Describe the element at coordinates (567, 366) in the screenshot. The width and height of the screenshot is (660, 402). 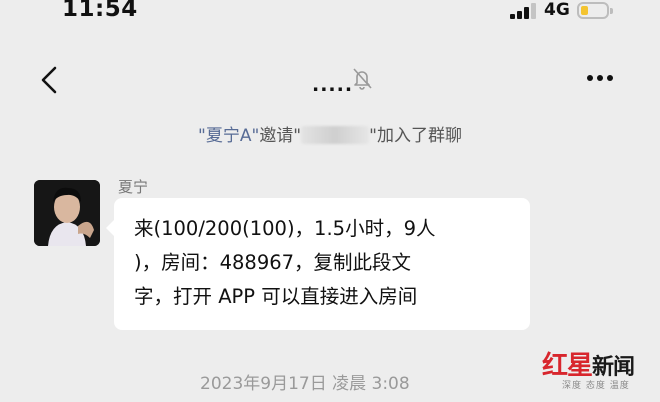
I see `watermark-brand-red: 红星` at that location.